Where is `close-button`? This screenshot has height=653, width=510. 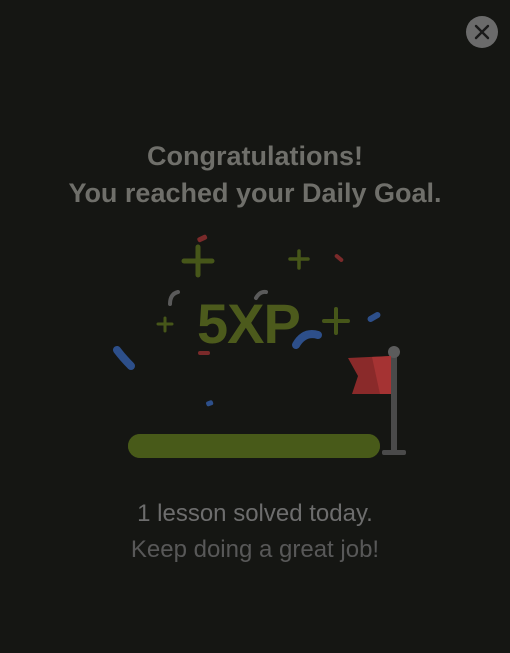 close-button is located at coordinates (482, 32).